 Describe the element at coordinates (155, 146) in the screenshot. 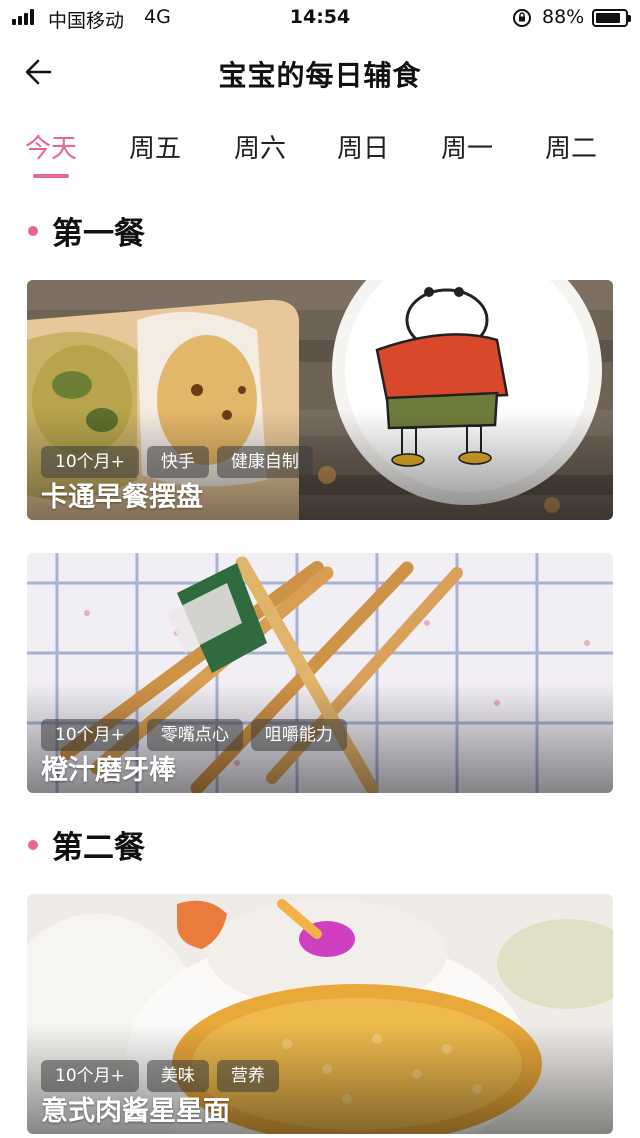

I see `tab-friday: 周五` at that location.